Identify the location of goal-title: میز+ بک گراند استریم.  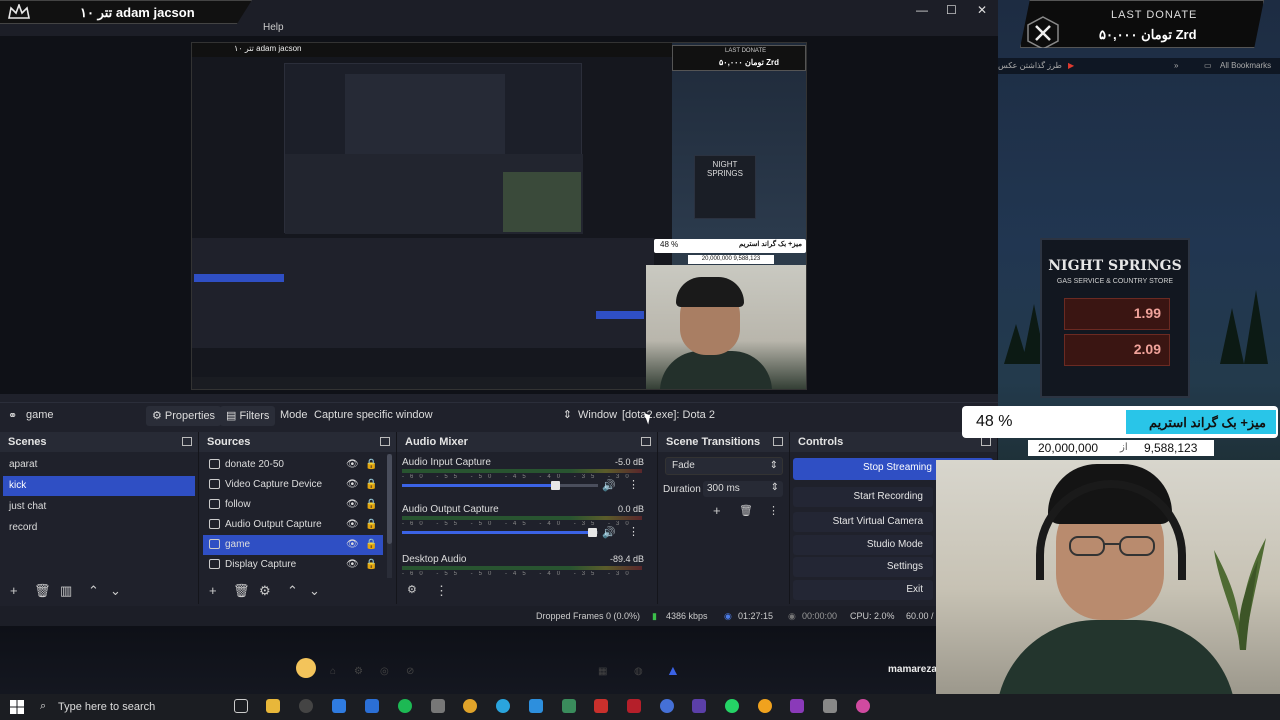
(1207, 422).